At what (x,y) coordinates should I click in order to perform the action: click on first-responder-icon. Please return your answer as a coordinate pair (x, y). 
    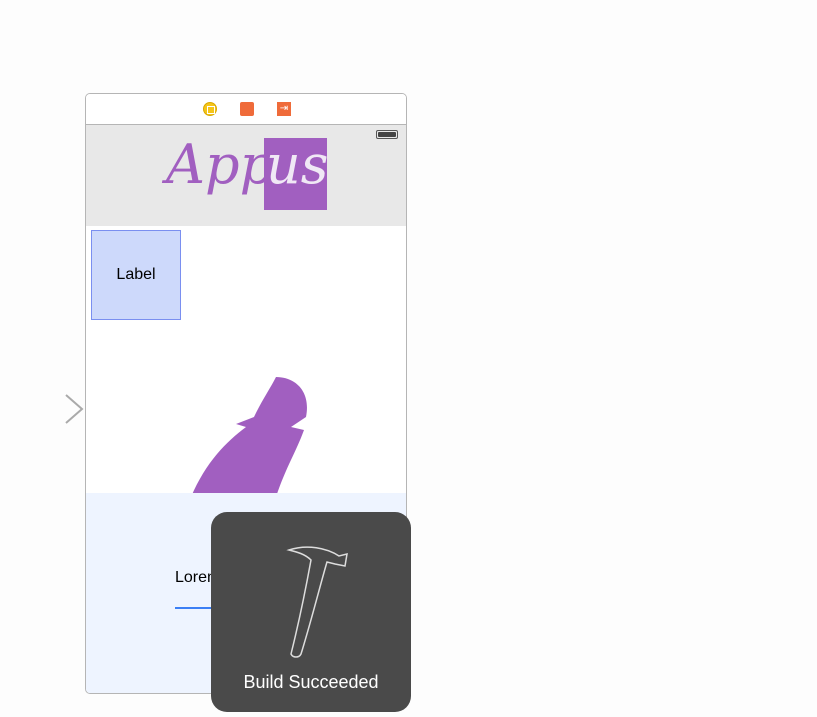
    Looking at the image, I should click on (247, 109).